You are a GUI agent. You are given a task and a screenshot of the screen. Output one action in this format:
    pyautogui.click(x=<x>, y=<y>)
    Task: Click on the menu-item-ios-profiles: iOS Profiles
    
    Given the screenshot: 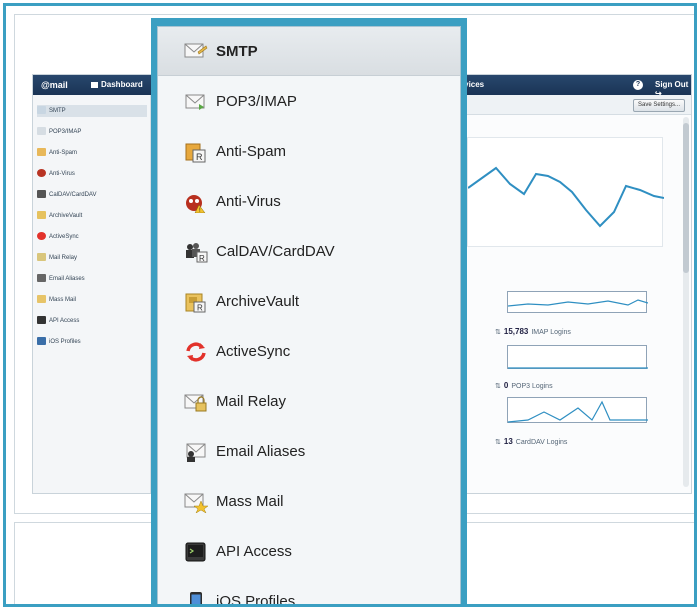 What is the action you would take?
    pyautogui.click(x=309, y=592)
    